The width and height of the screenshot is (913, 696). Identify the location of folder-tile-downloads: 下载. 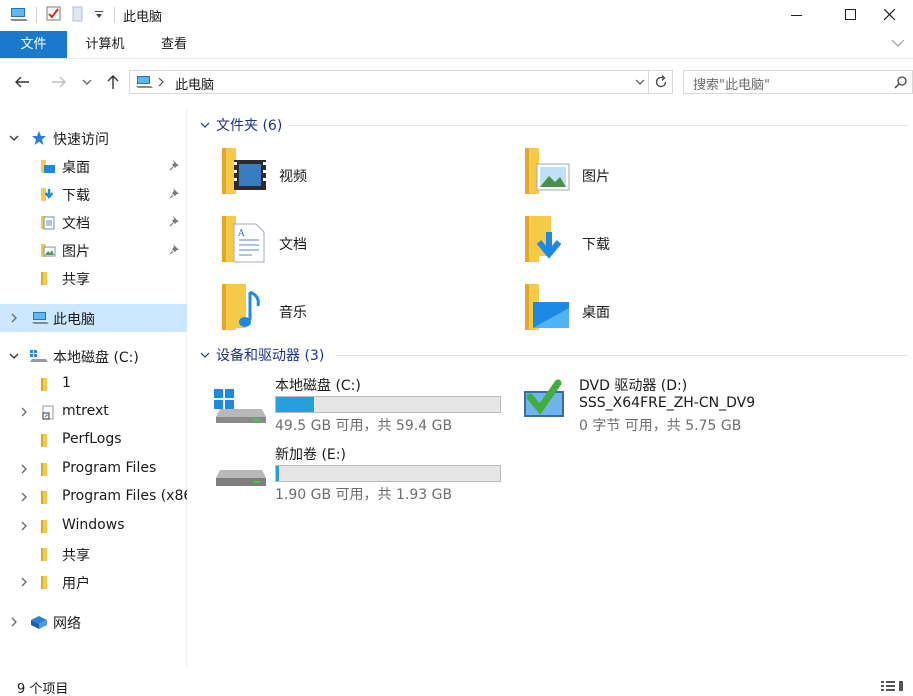
(675, 244).